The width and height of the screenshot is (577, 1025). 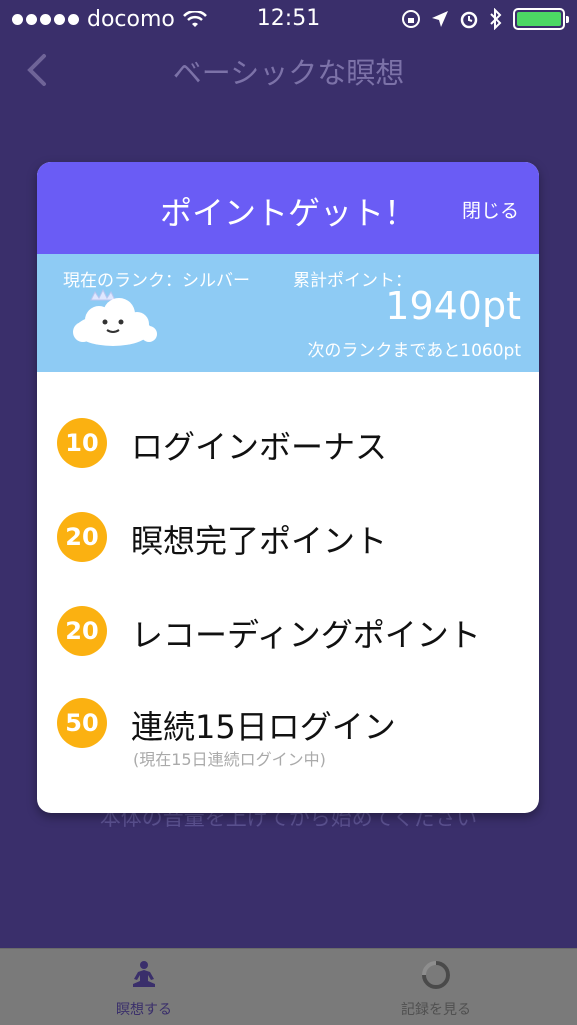 What do you see at coordinates (263, 727) in the screenshot?
I see `item-label: 連続15日ログイン` at bounding box center [263, 727].